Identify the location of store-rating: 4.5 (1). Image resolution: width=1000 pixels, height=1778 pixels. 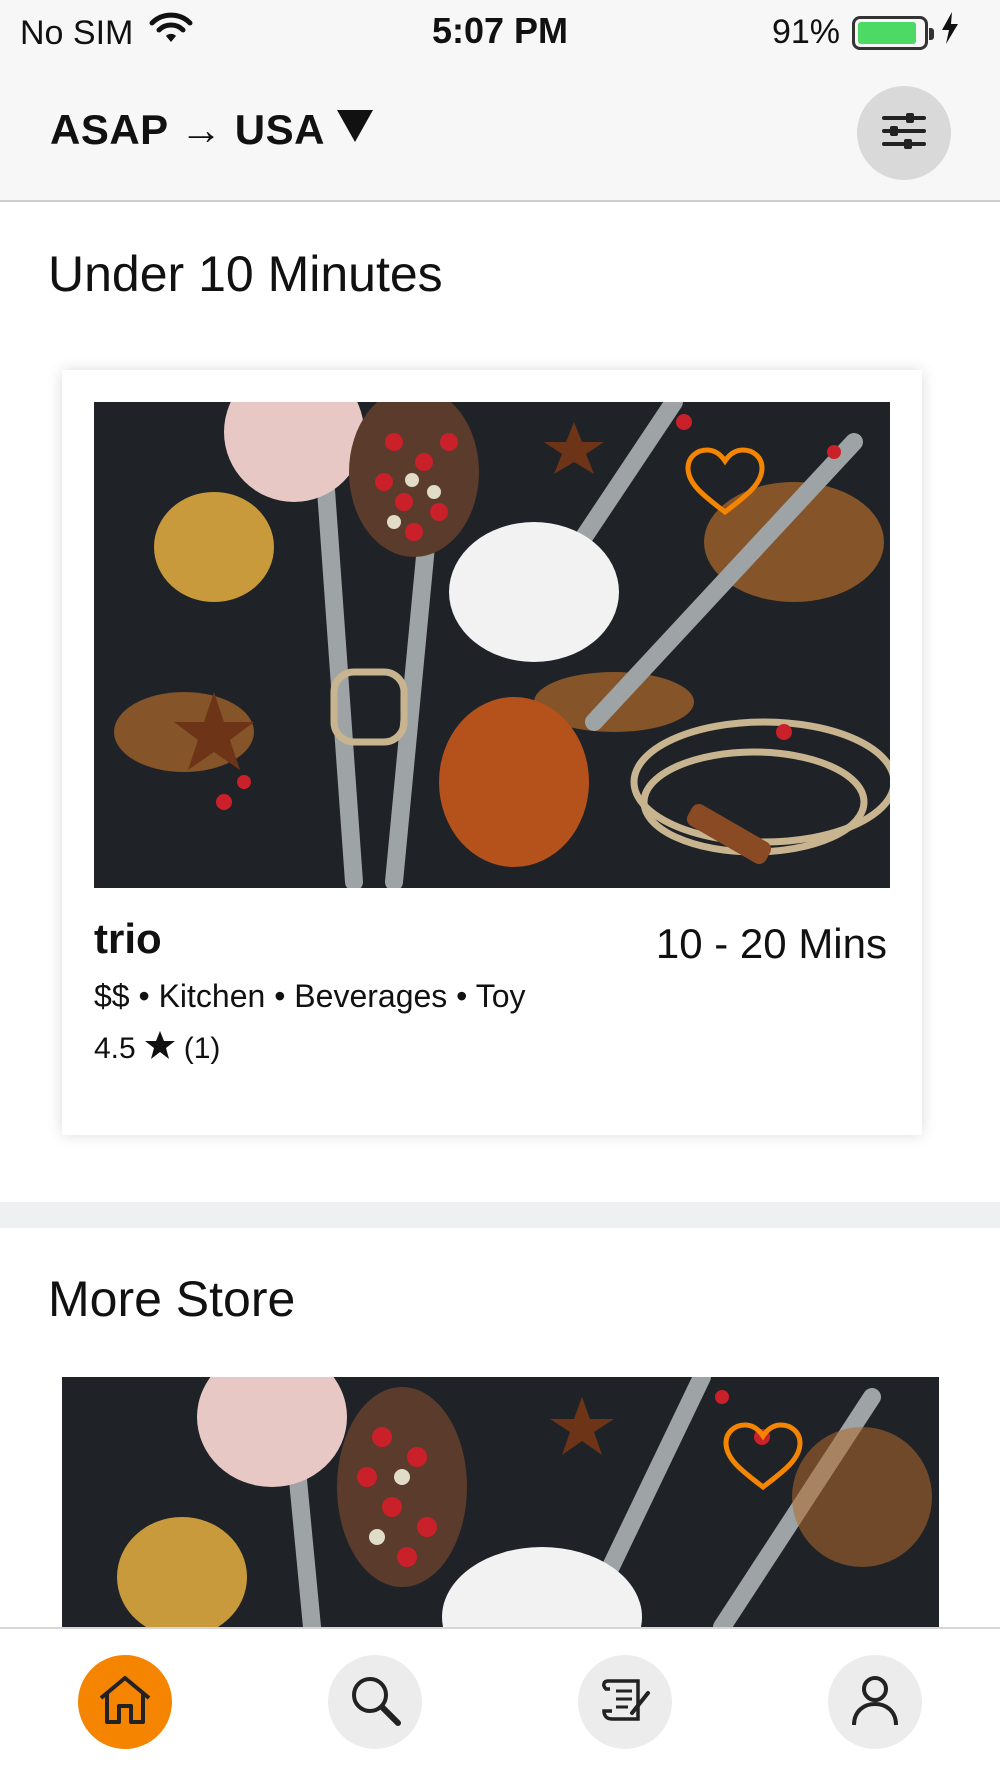
(157, 1049).